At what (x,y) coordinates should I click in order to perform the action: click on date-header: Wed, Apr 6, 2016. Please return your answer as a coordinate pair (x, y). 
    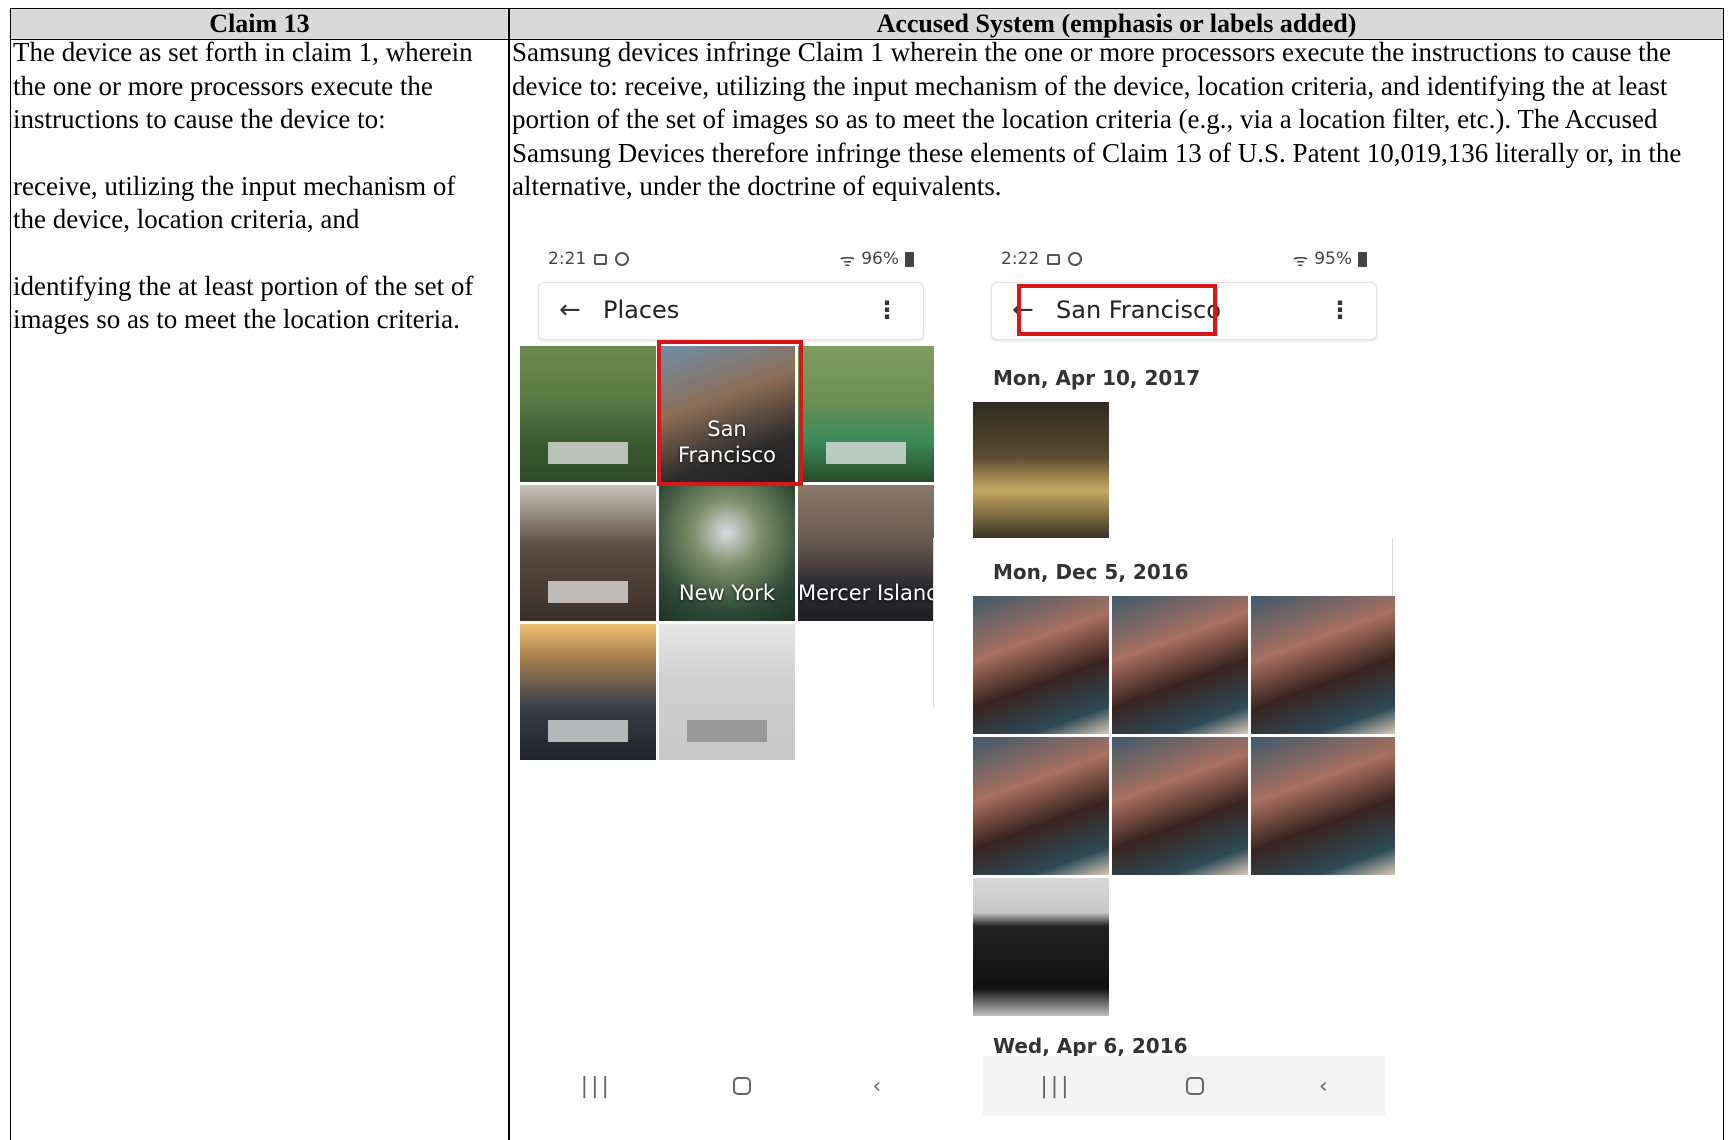
    Looking at the image, I should click on (1090, 1046).